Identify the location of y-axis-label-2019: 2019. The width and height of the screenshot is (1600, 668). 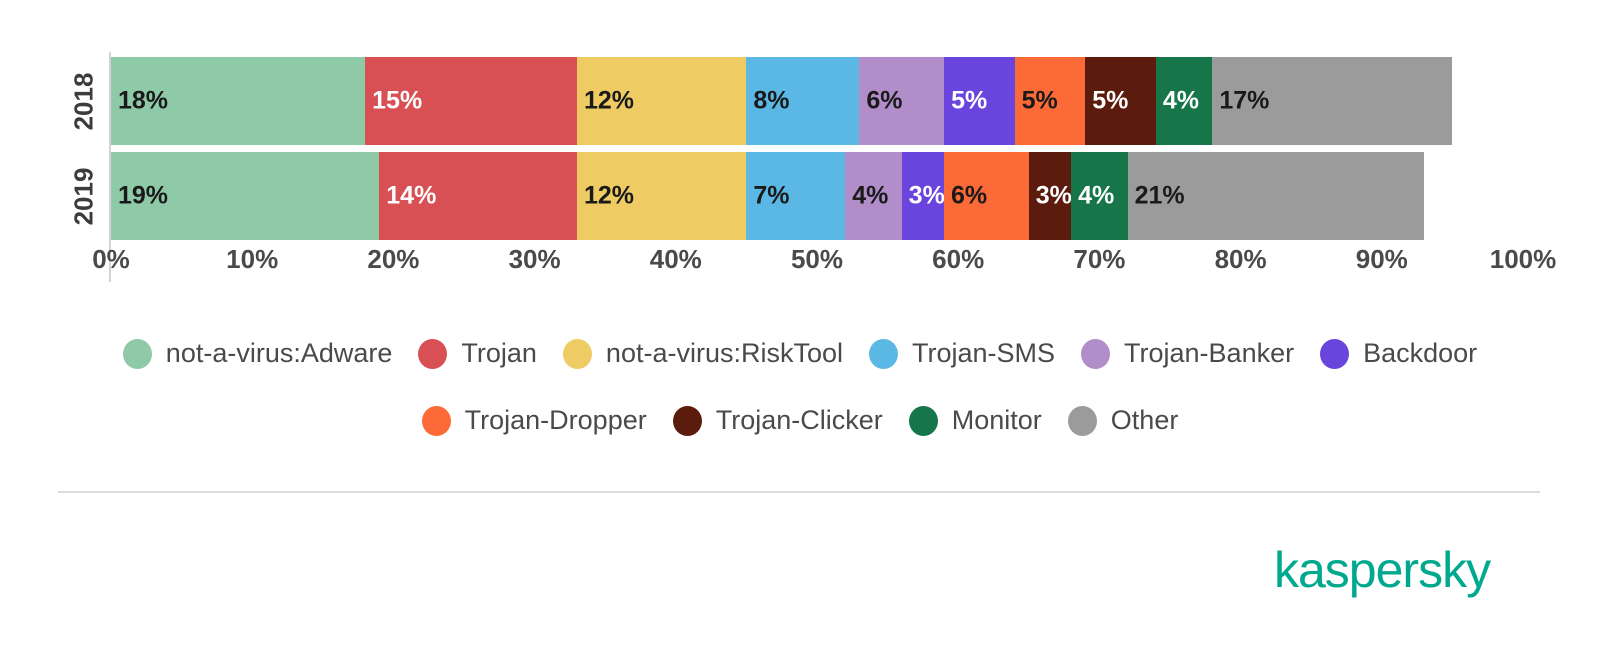
(84, 196).